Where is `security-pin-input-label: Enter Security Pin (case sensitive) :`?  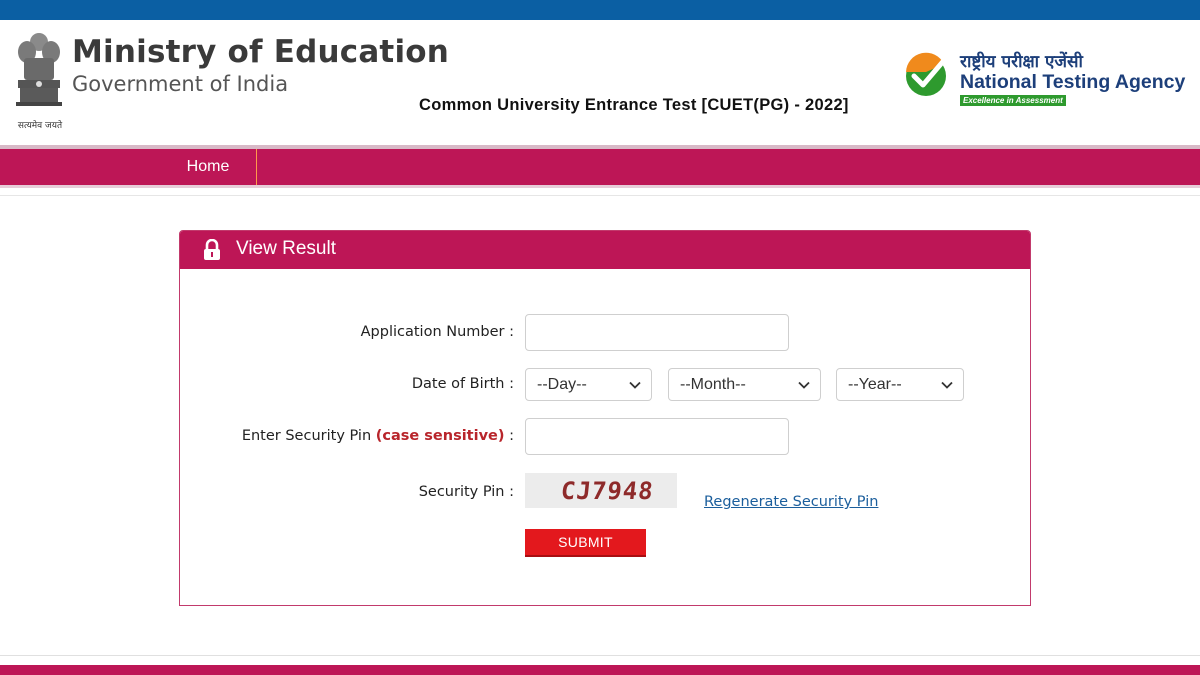 security-pin-input-label: Enter Security Pin (case sensitive) : is located at coordinates (378, 436).